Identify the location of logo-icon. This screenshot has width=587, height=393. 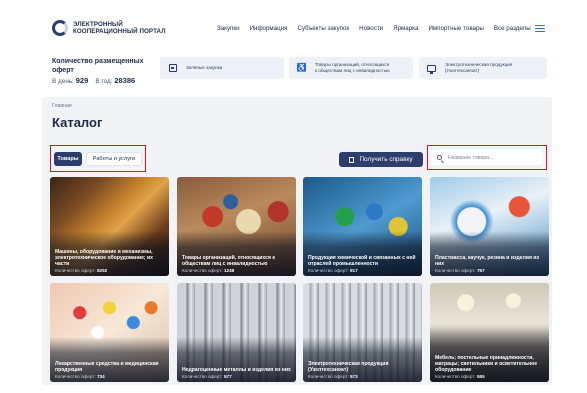
(60, 28).